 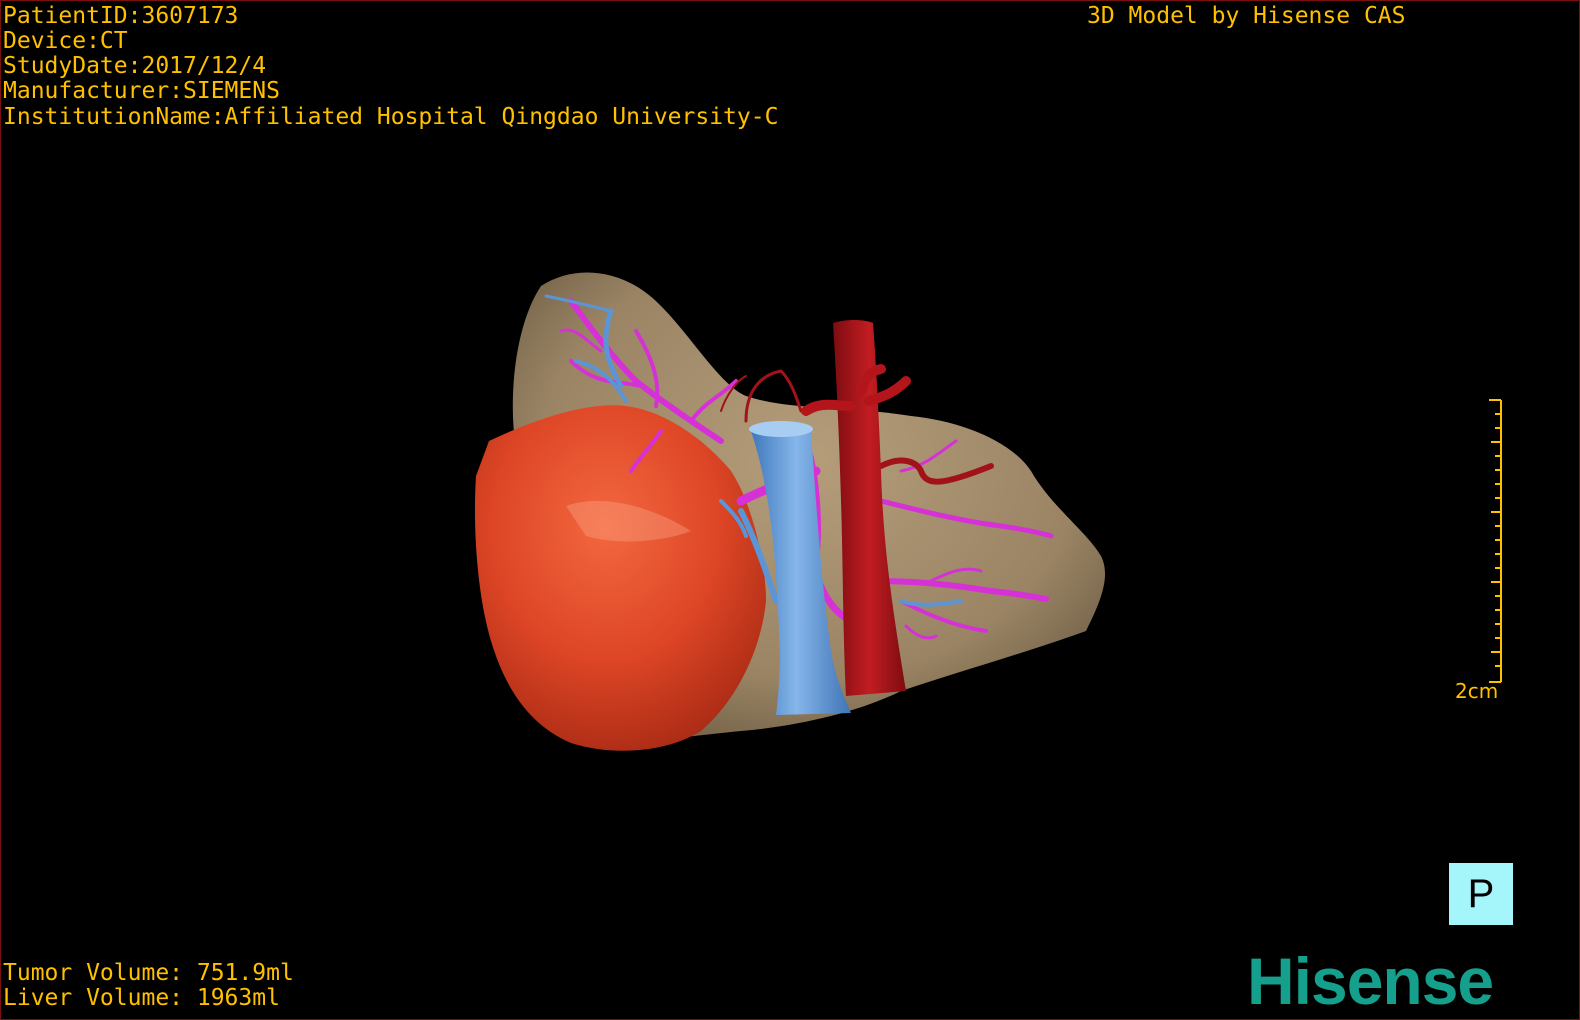 I want to click on liver-volume-label: Liver Volume: 1963ml, so click(x=141, y=998).